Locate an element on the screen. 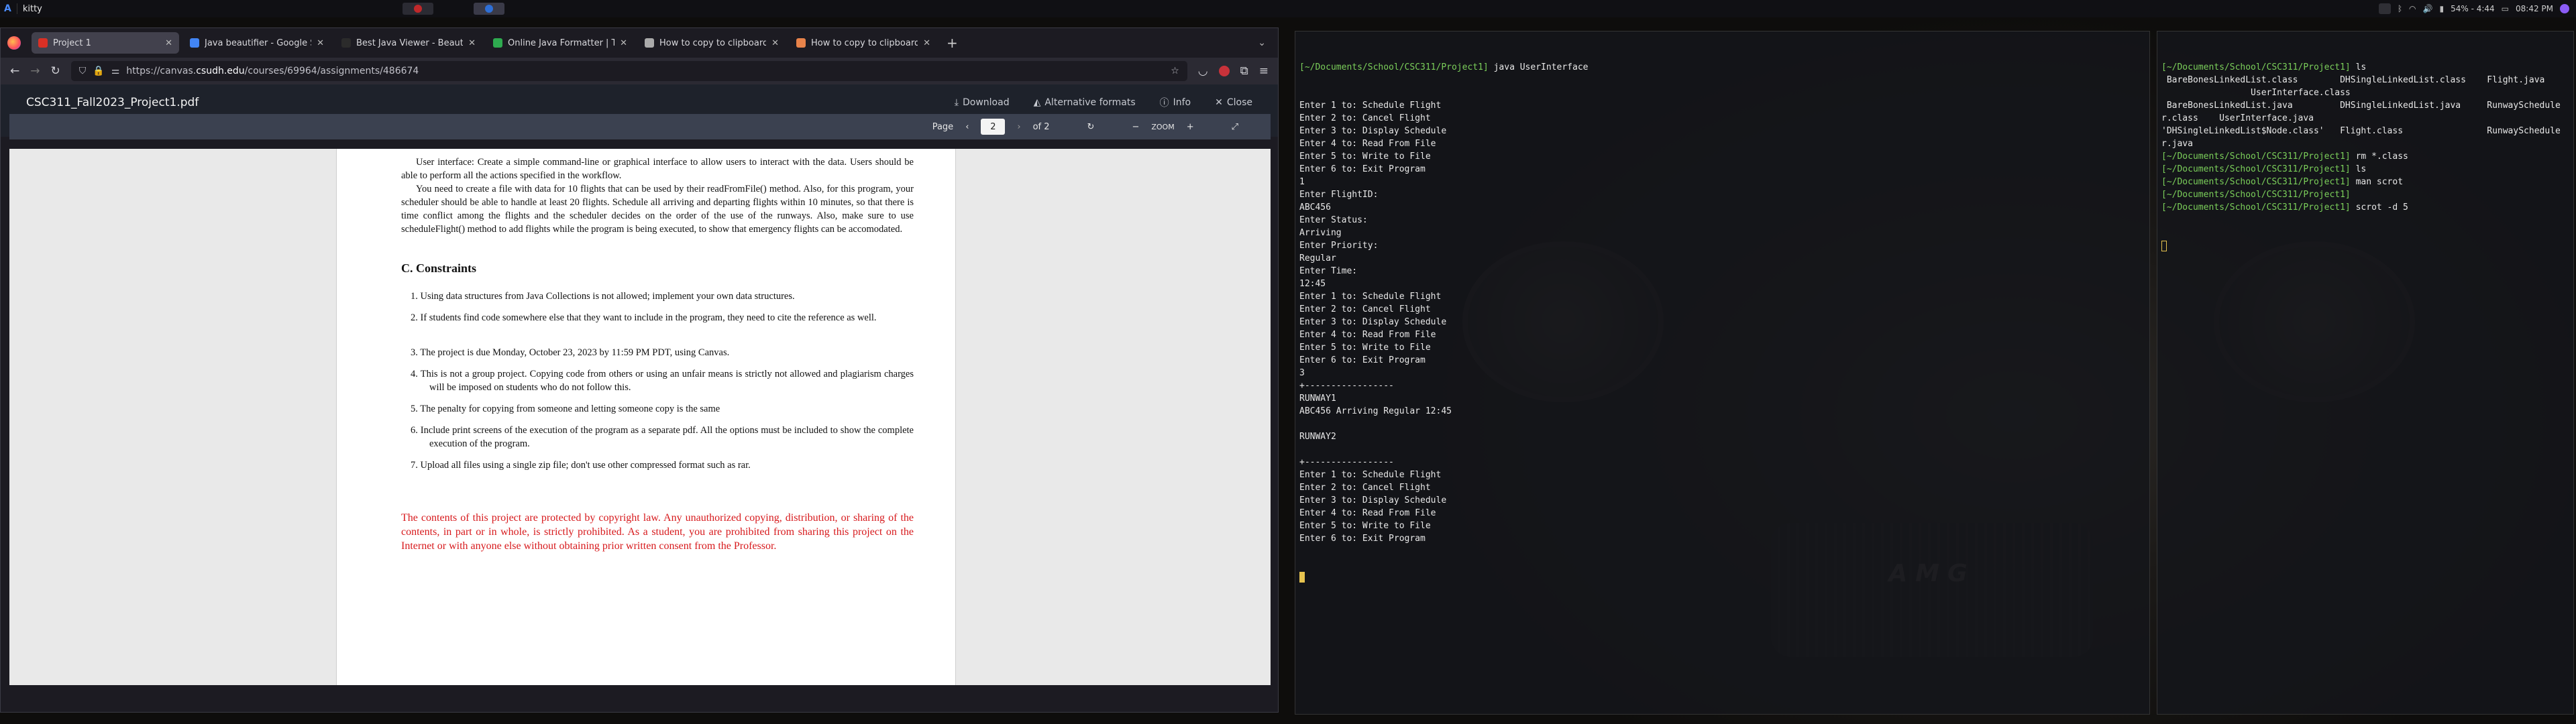  permissions-icon: ⚌ is located at coordinates (115, 71).